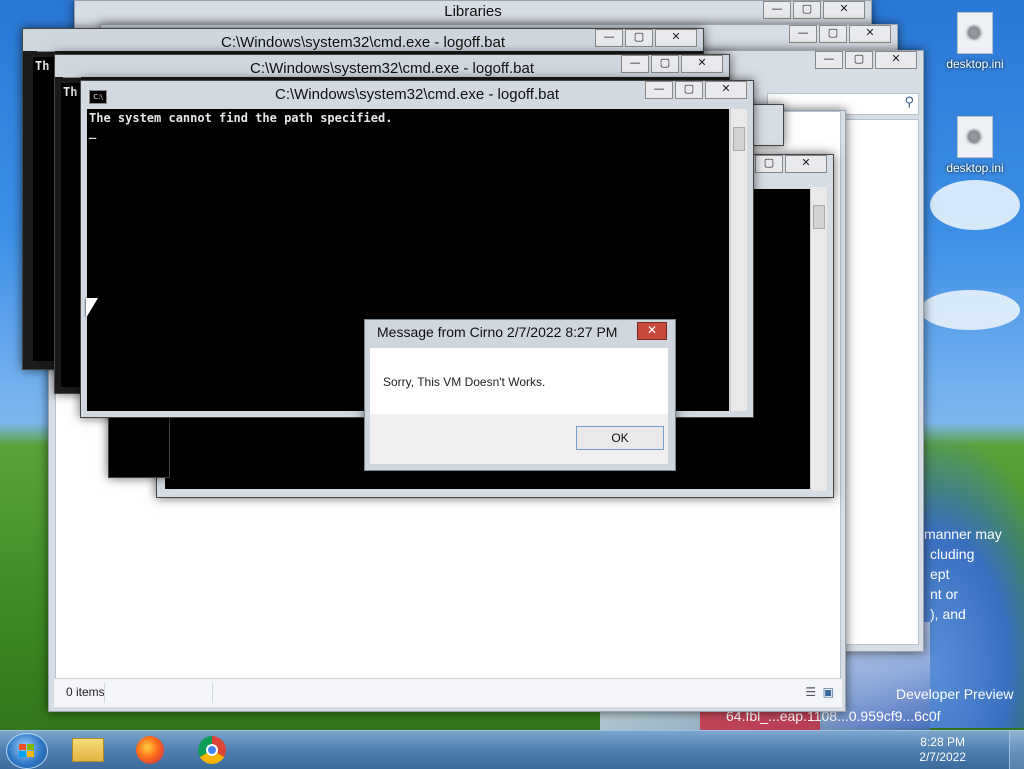 This screenshot has width=1024, height=769. I want to click on dialog-body: Sorry, This VM Doesn't Works., so click(519, 381).